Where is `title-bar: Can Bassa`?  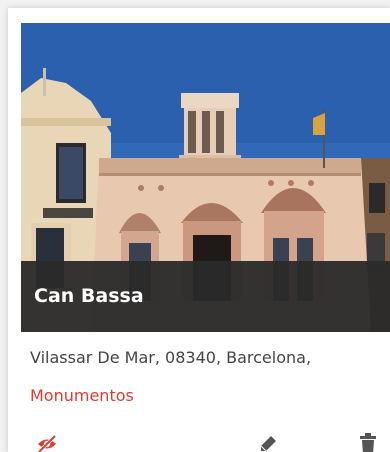 title-bar: Can Bassa is located at coordinates (205, 296).